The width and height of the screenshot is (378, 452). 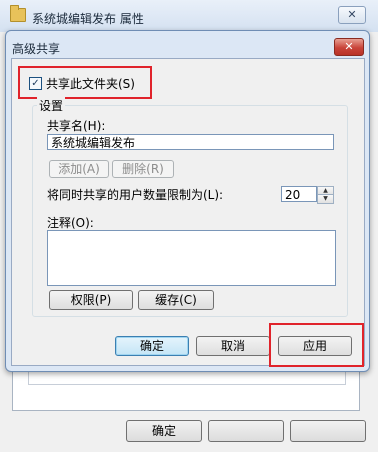 What do you see at coordinates (176, 300) in the screenshot?
I see `caching-button: 缓存(C)` at bounding box center [176, 300].